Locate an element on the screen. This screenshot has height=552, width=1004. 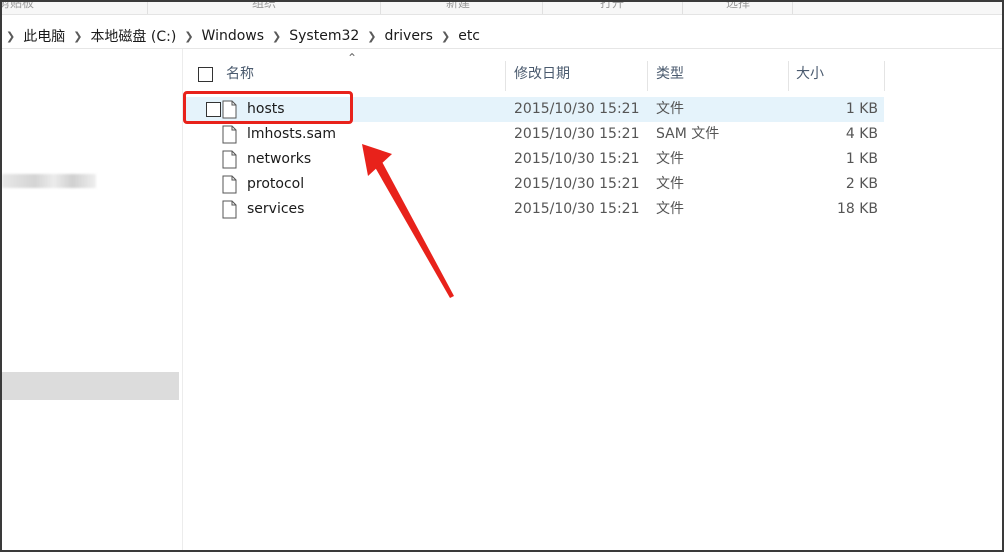
nav-item-blurred is located at coordinates (49, 181).